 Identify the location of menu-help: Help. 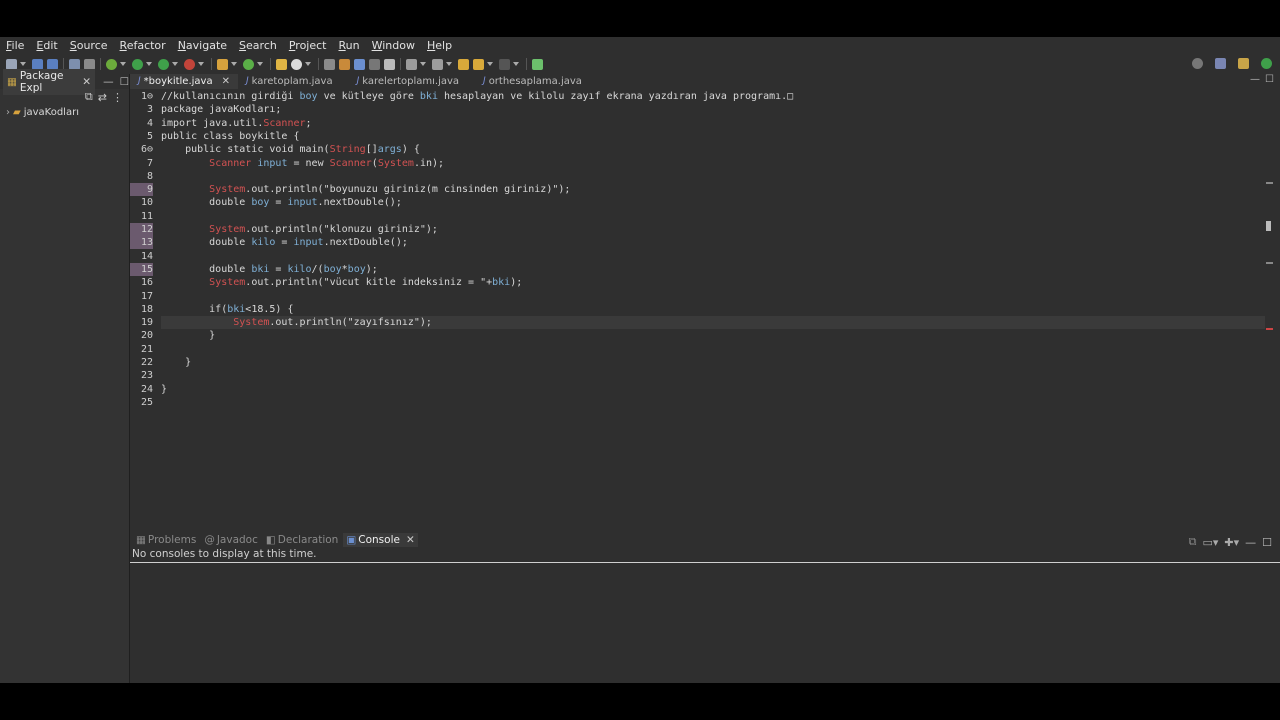
(439, 45).